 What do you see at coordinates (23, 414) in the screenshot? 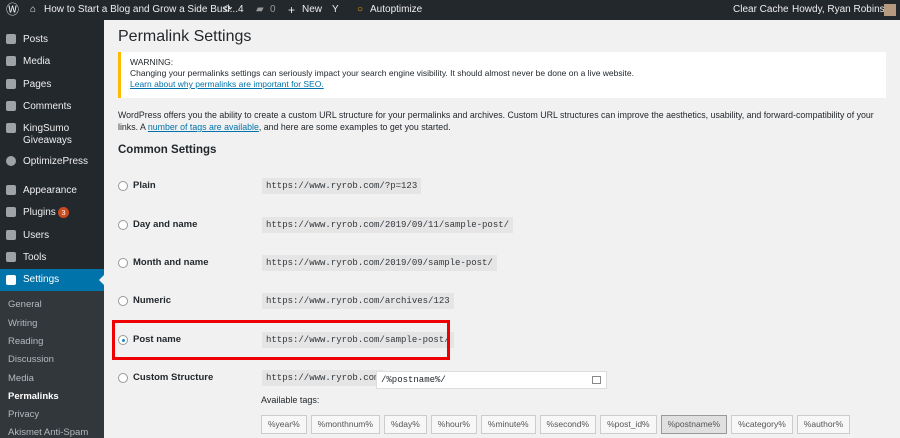
I see `submenu-privacy: Privacy` at bounding box center [23, 414].